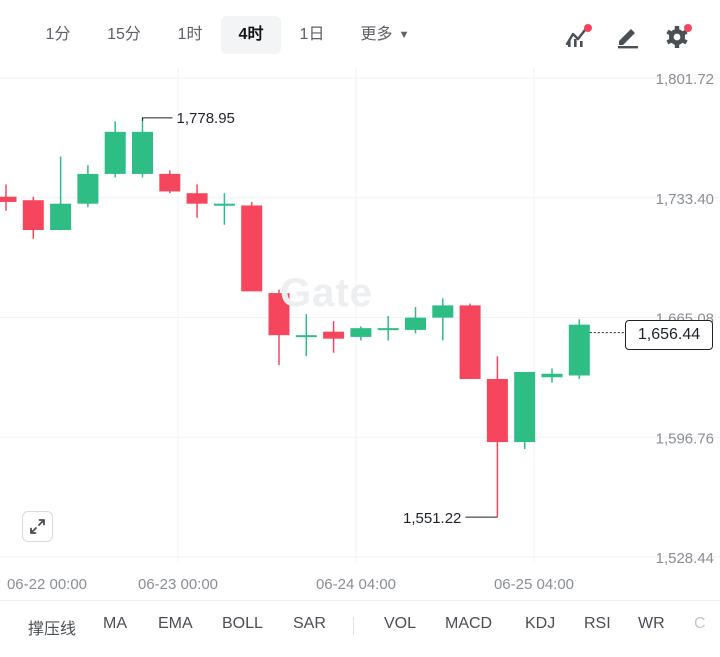 Image resolution: width=720 pixels, height=657 pixels. I want to click on timeframe-toolbar: 1分 15分 1时 4时 1日 更多 ▼, so click(360, 34).